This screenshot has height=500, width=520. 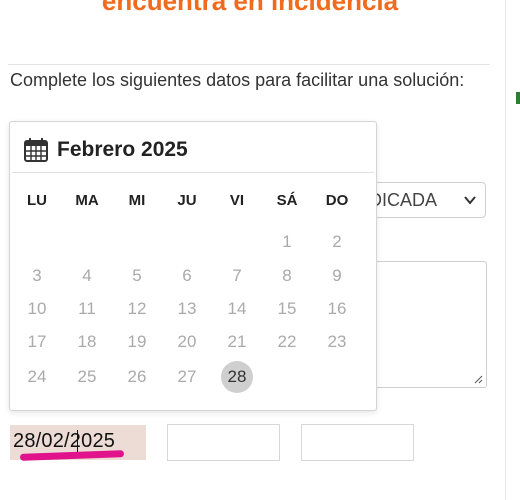 I want to click on date-picker-month-title: Febrero 2025, so click(x=122, y=150).